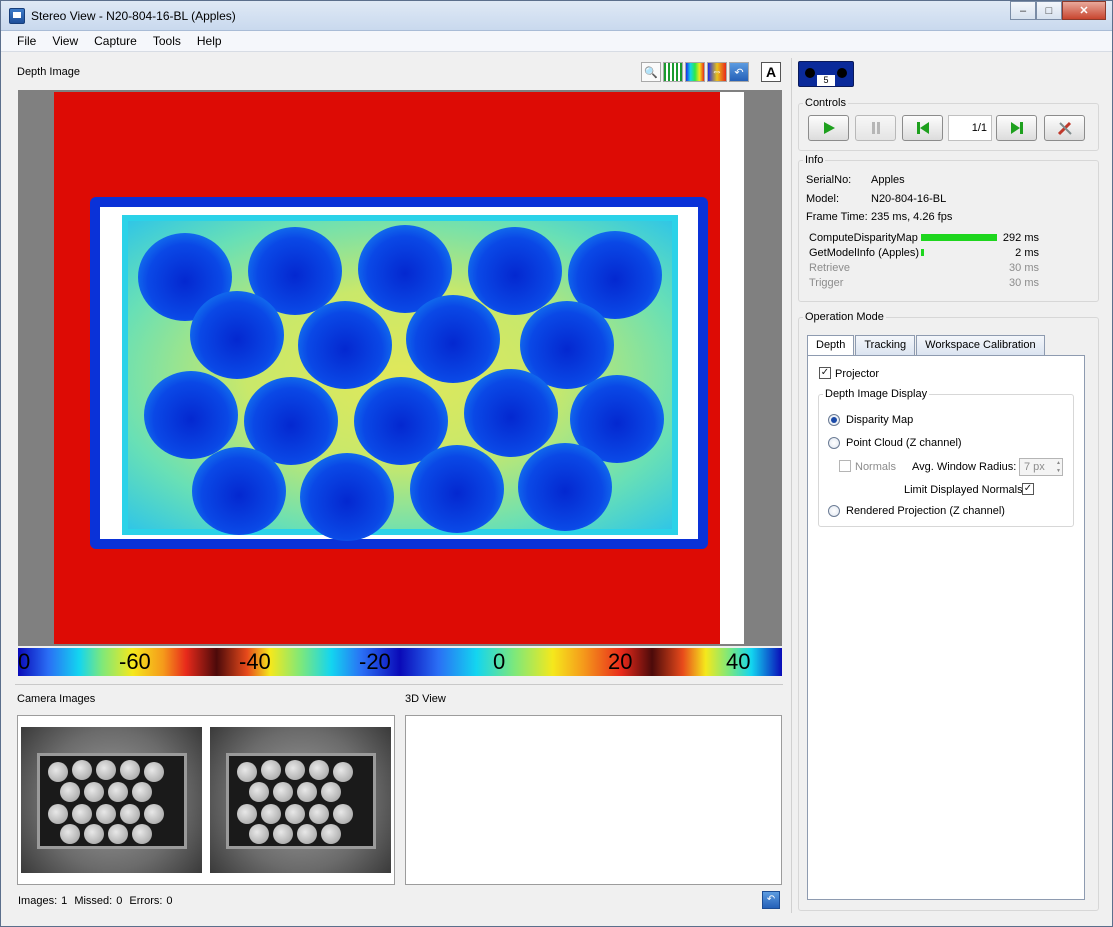  I want to click on panel-splitter, so click(791, 485).